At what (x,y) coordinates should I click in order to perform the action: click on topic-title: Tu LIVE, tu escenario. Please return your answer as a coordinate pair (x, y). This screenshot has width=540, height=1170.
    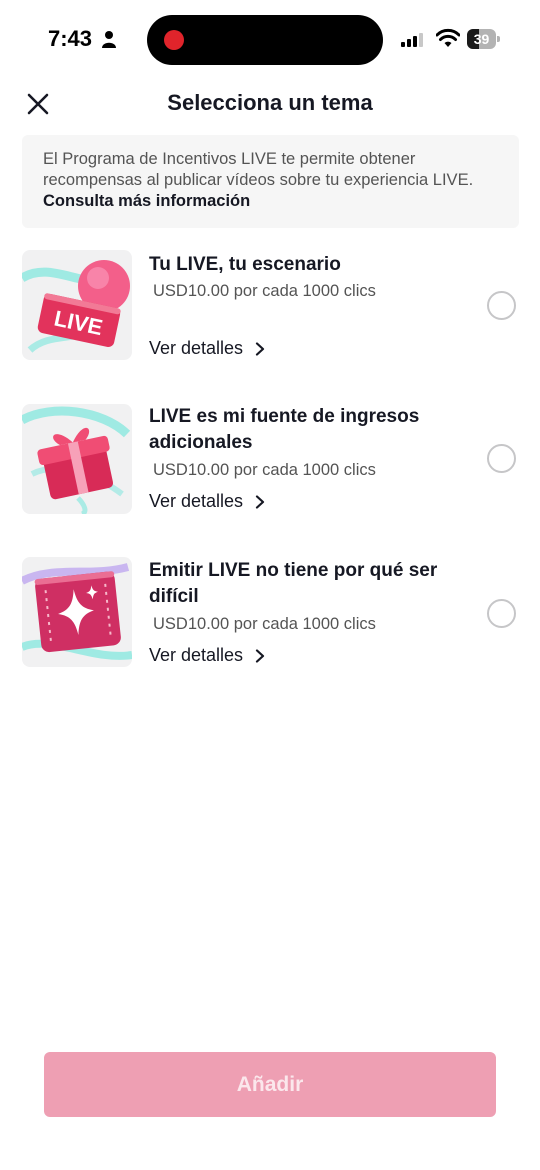
    Looking at the image, I should click on (245, 264).